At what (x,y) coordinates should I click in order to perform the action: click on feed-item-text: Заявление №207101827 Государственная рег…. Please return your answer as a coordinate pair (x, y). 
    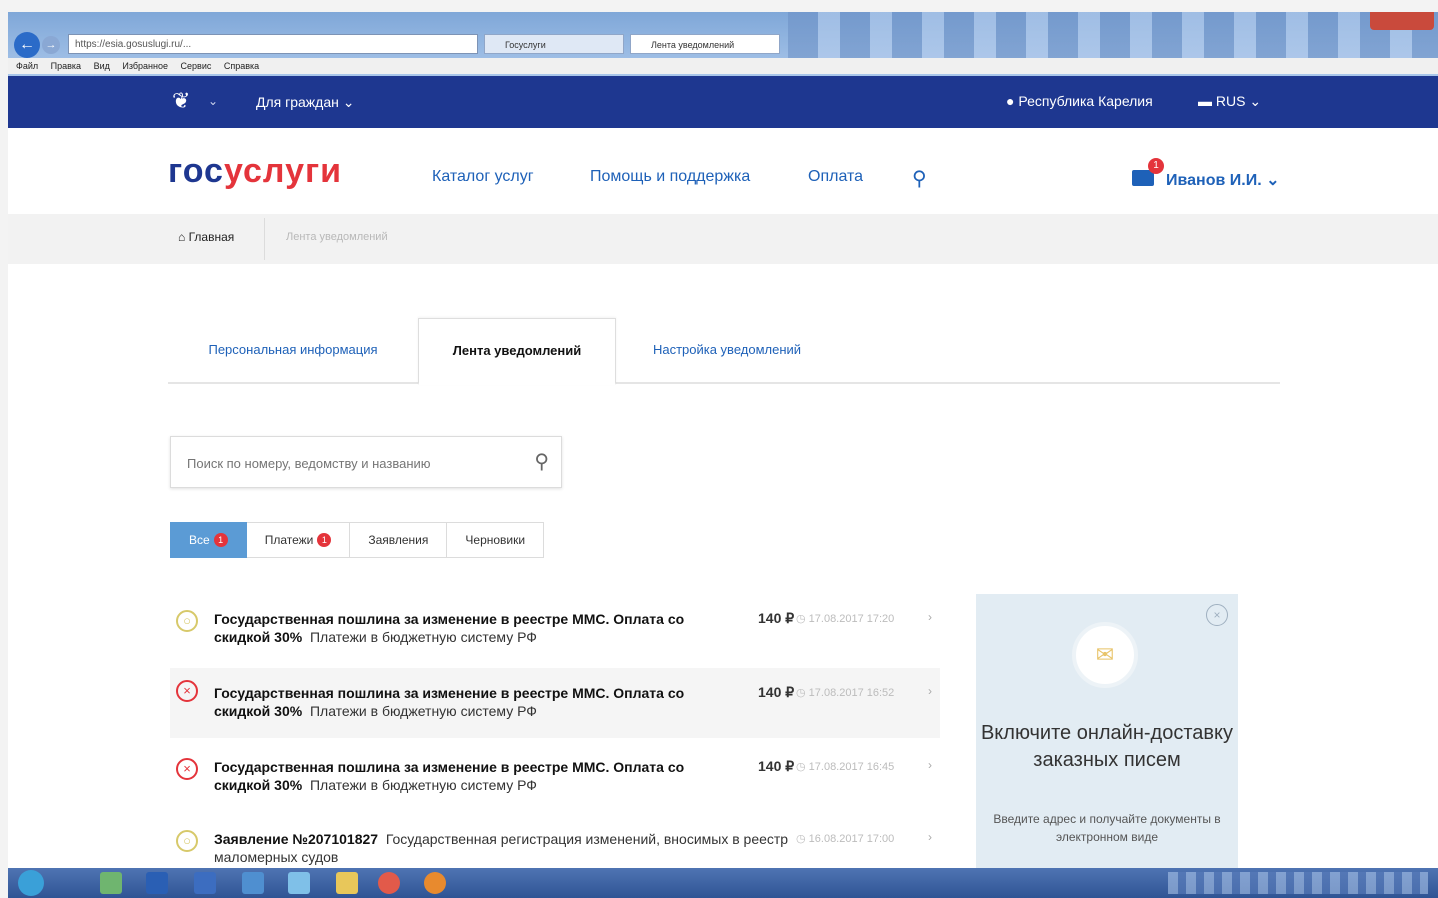
    Looking at the image, I should click on (504, 848).